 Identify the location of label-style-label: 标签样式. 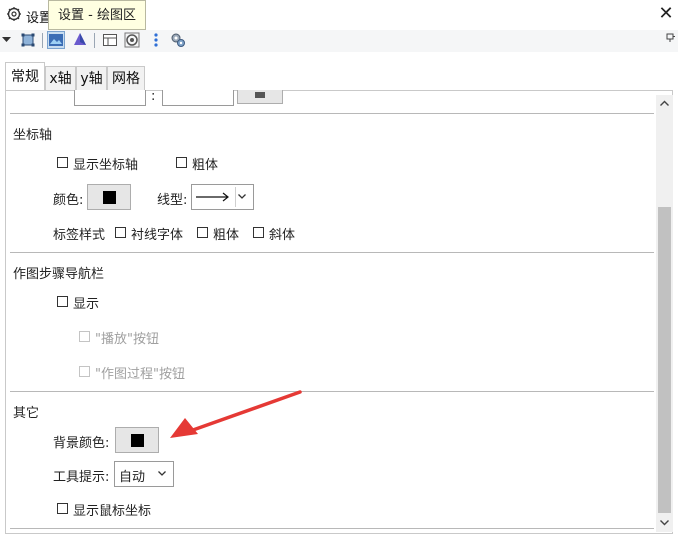
(79, 235).